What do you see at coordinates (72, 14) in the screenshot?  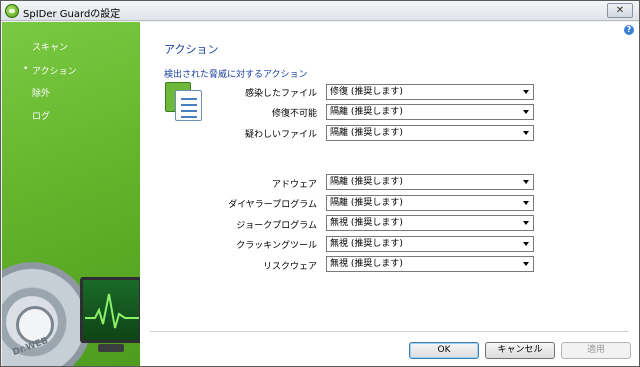 I see `window-title: SpIDer Guardの設定` at bounding box center [72, 14].